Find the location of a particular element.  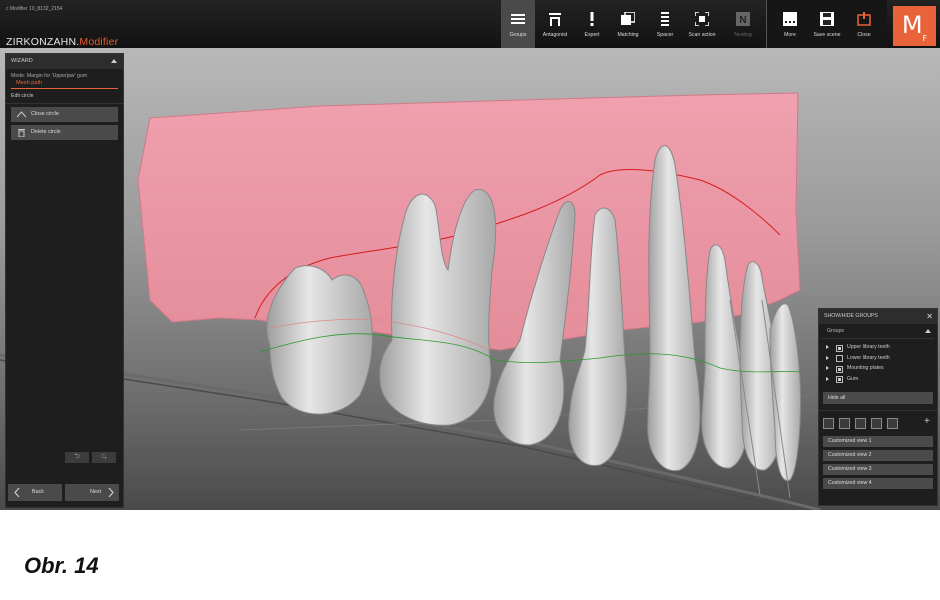

groups-panel-title: SHOW/HIDE GROUPS is located at coordinates (851, 316).